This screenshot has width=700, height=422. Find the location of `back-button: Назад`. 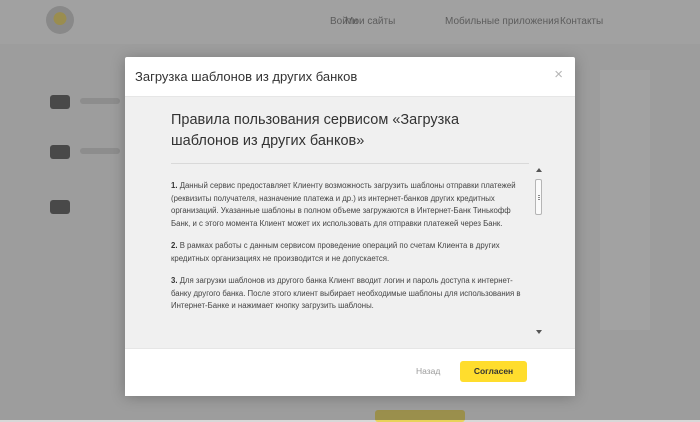

back-button: Назад is located at coordinates (428, 371).